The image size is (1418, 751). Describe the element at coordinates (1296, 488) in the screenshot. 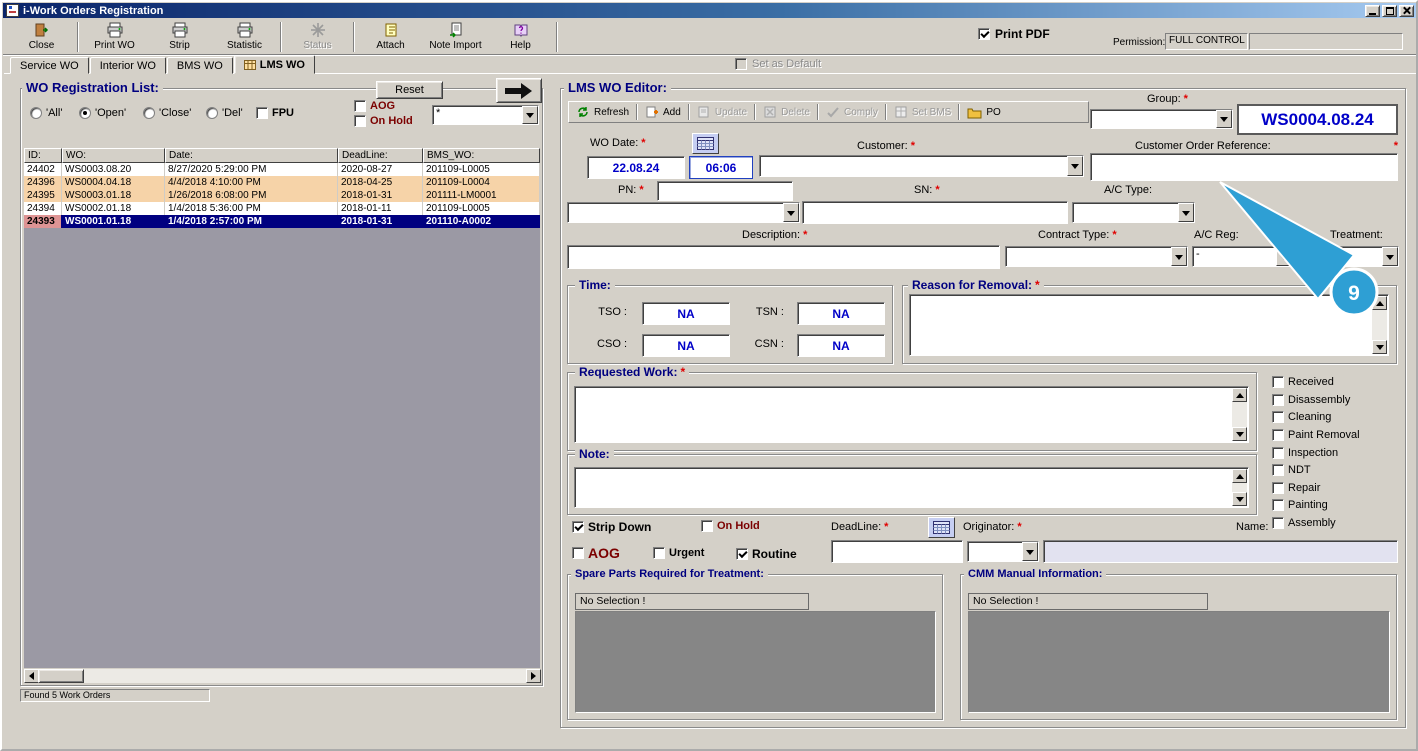

I see `step-repair-checkbox: Repair` at that location.